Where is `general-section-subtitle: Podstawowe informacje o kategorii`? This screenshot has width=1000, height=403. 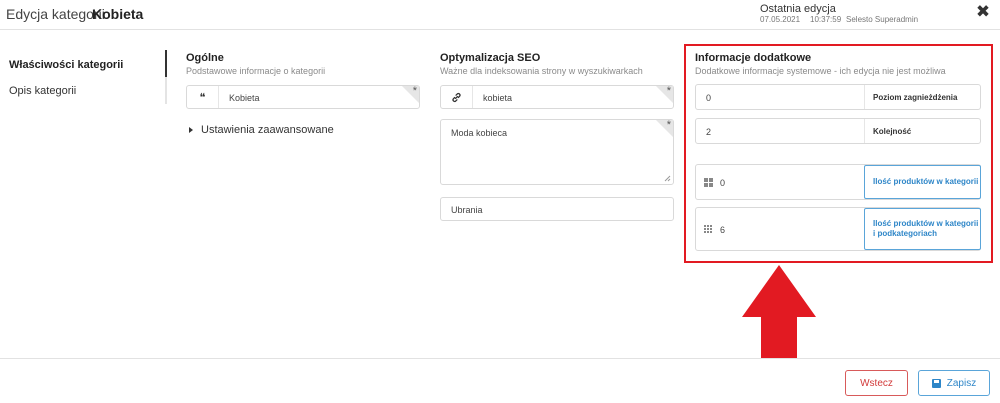 general-section-subtitle: Podstawowe informacje o kategorii is located at coordinates (256, 71).